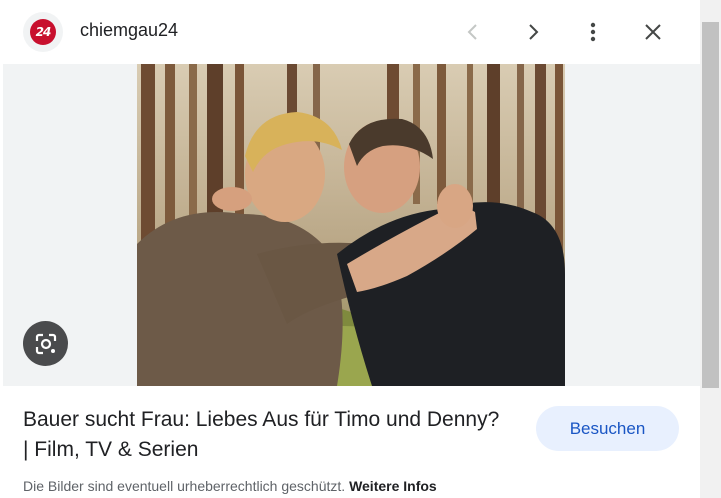 Image resolution: width=721 pixels, height=498 pixels. I want to click on vertical-scrollbar, so click(710, 249).